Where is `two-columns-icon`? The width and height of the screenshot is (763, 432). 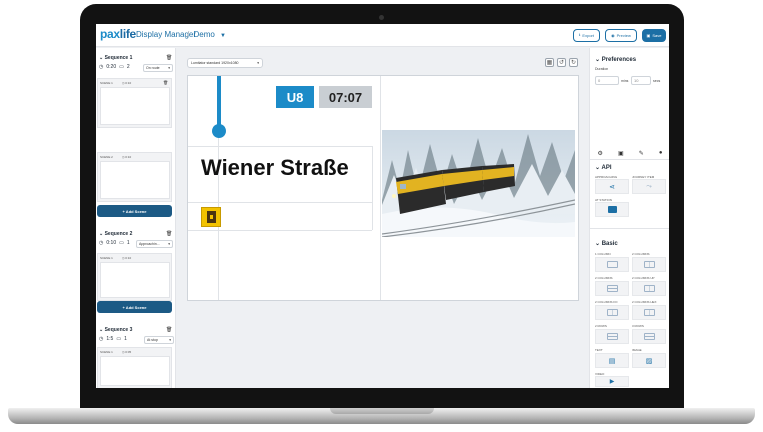 two-columns-icon is located at coordinates (649, 264).